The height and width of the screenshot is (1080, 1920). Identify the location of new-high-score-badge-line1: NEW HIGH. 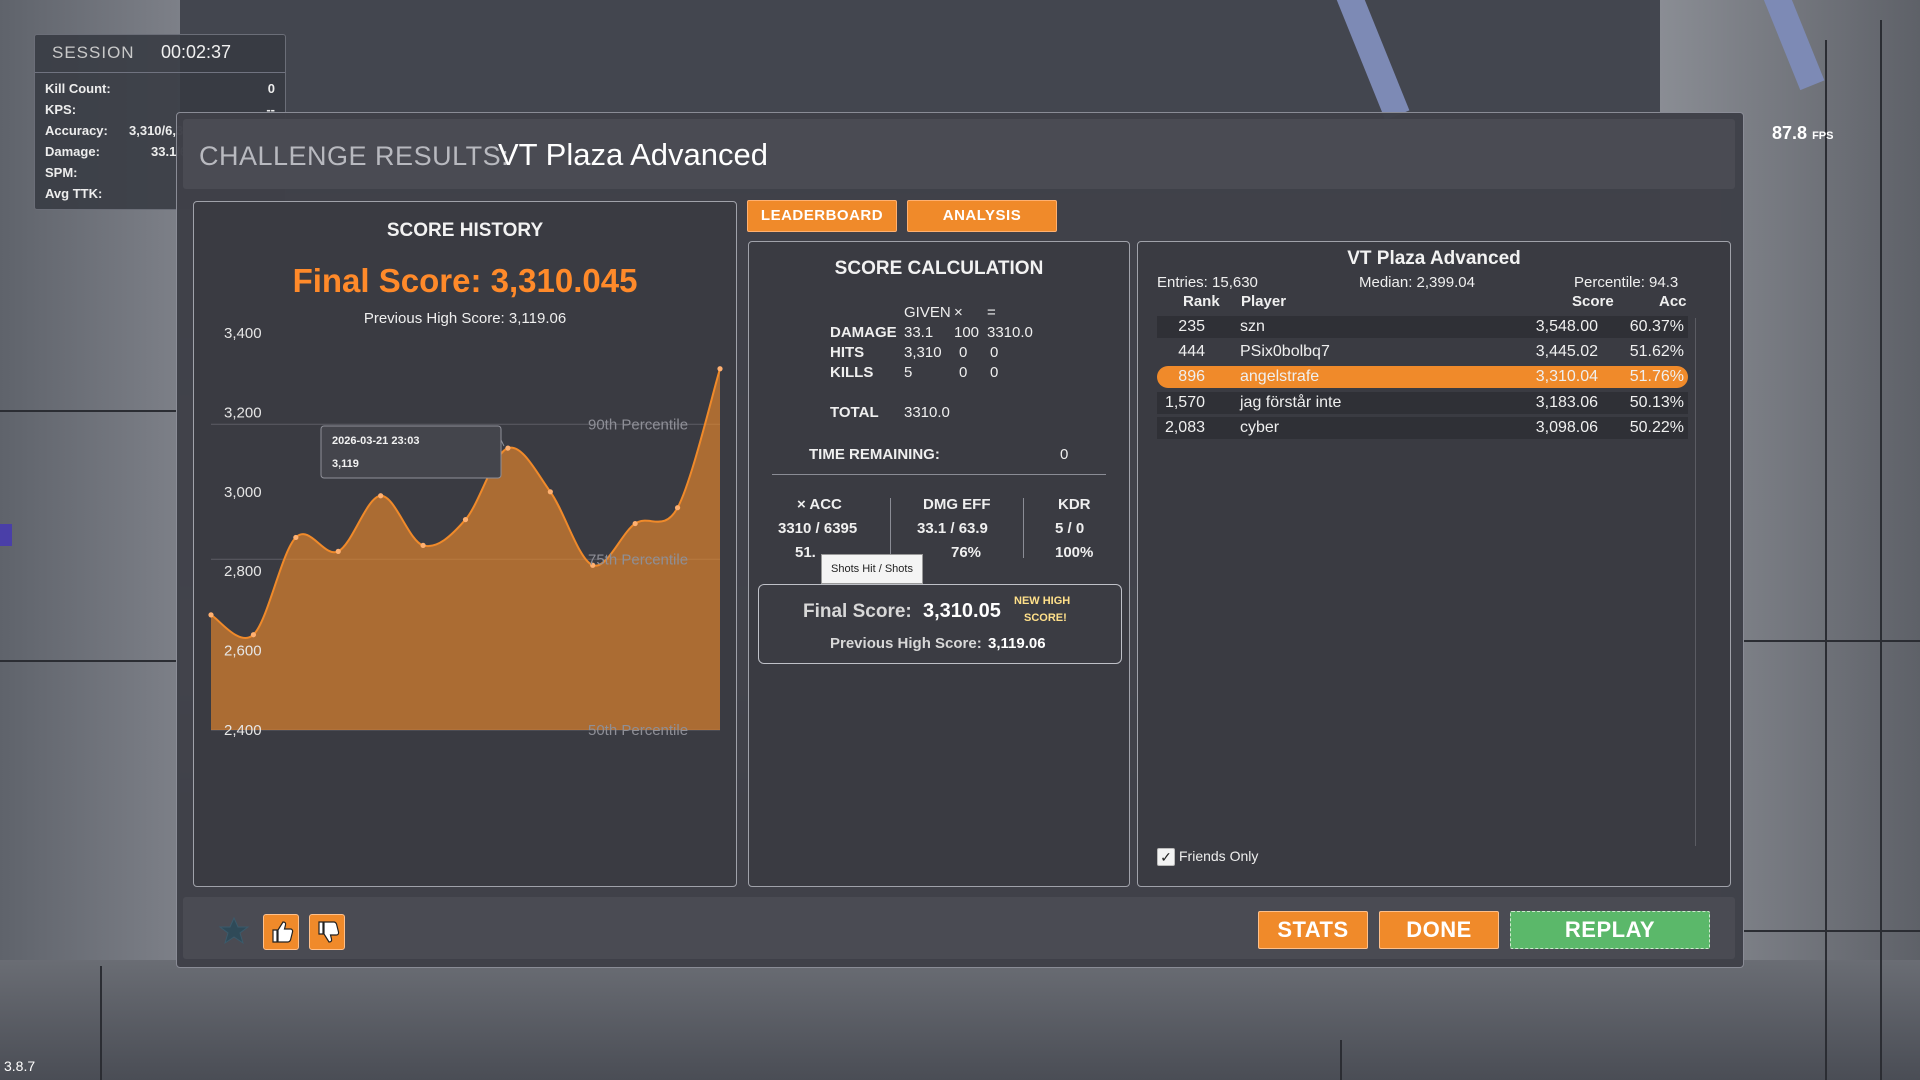
(1042, 601).